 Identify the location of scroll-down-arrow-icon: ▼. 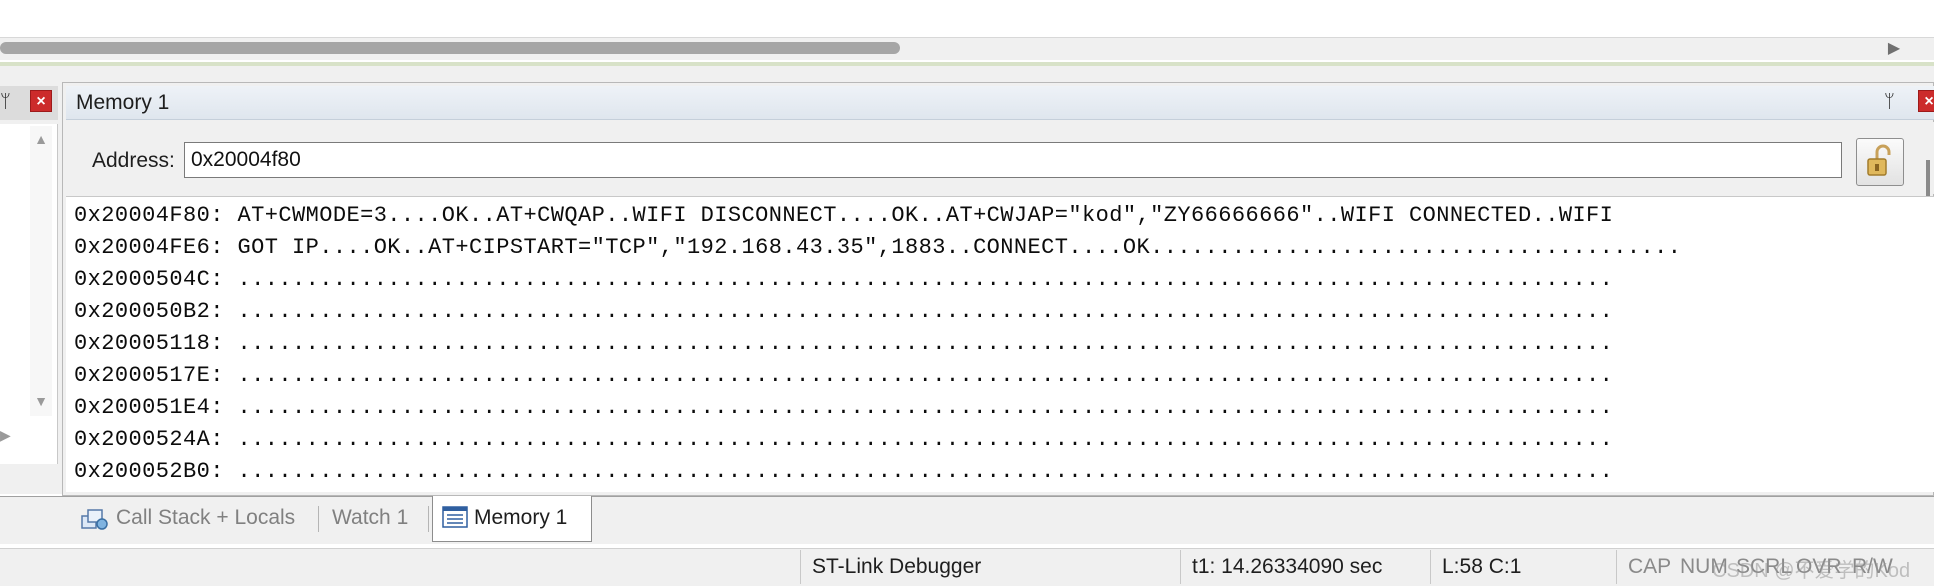
(41, 401).